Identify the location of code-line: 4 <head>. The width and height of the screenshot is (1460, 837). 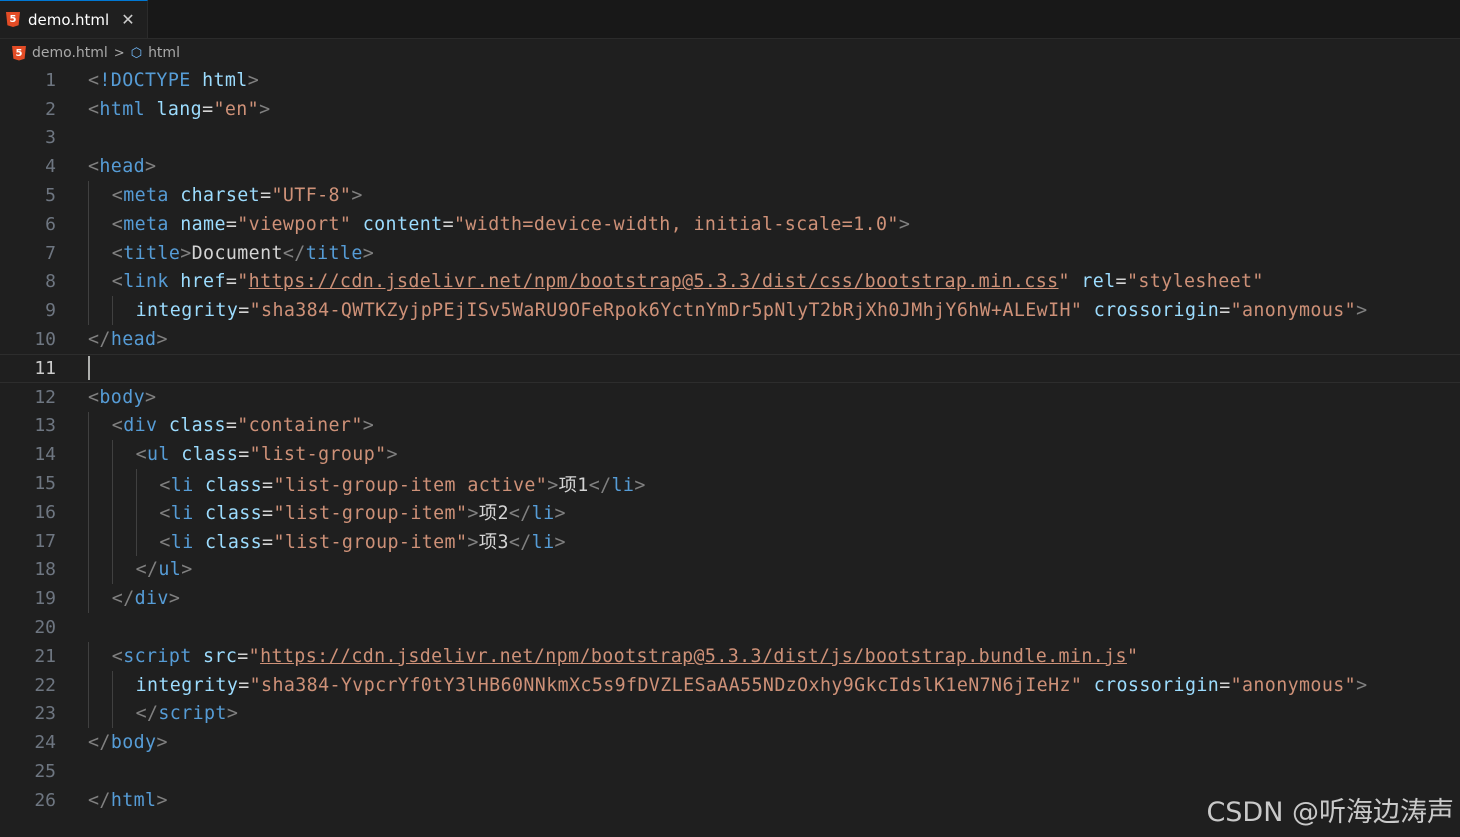
(730, 166).